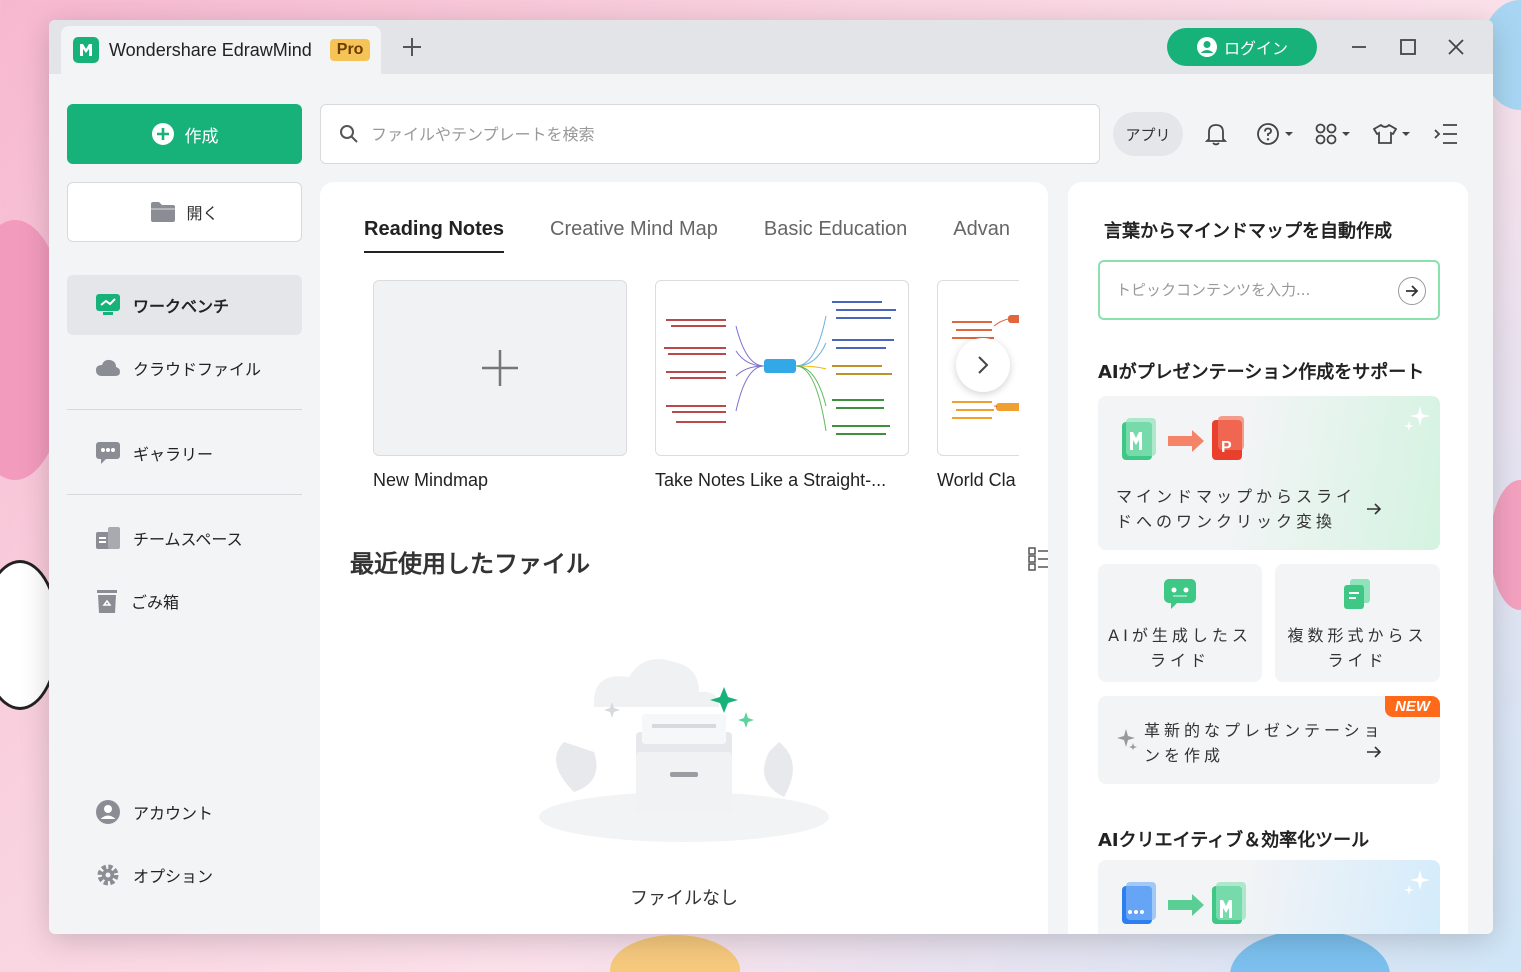  I want to click on sidebar-item-gallery: ギャラリー, so click(184, 453).